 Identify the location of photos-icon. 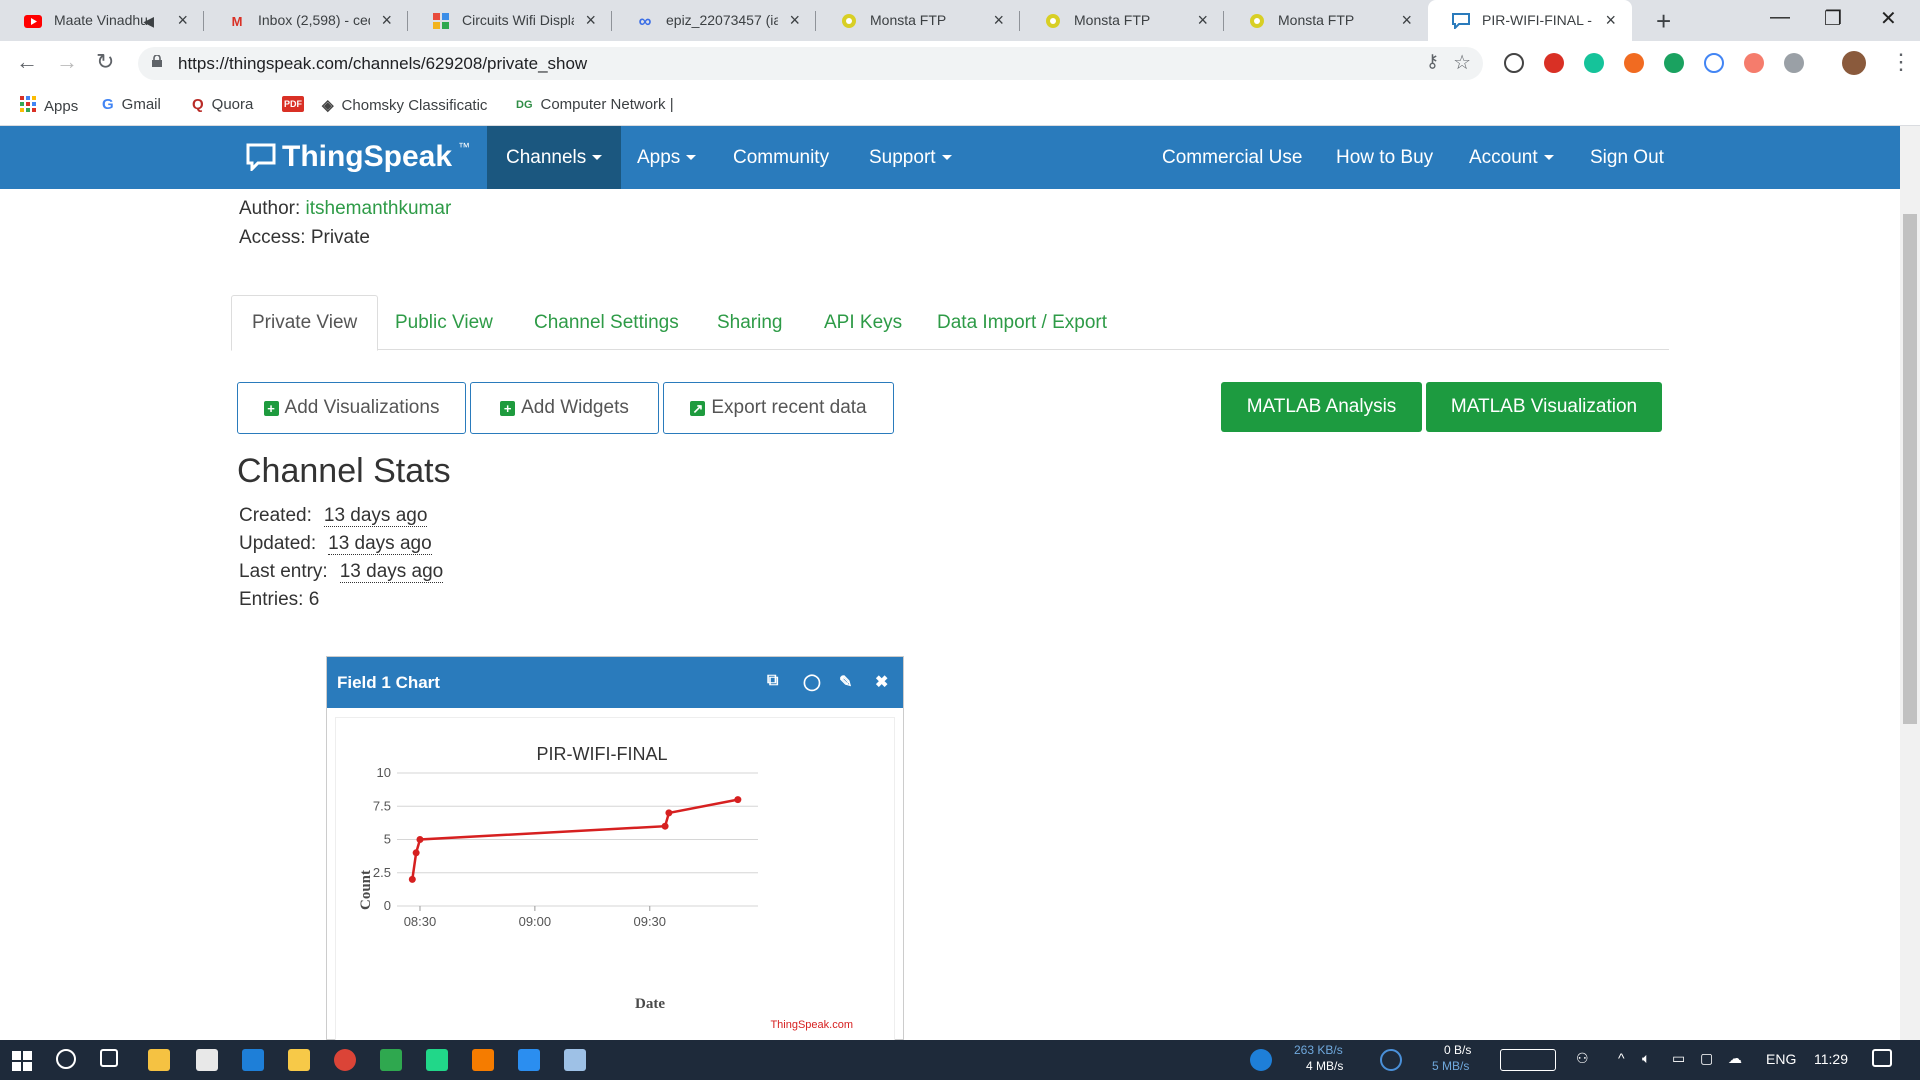
(575, 1060).